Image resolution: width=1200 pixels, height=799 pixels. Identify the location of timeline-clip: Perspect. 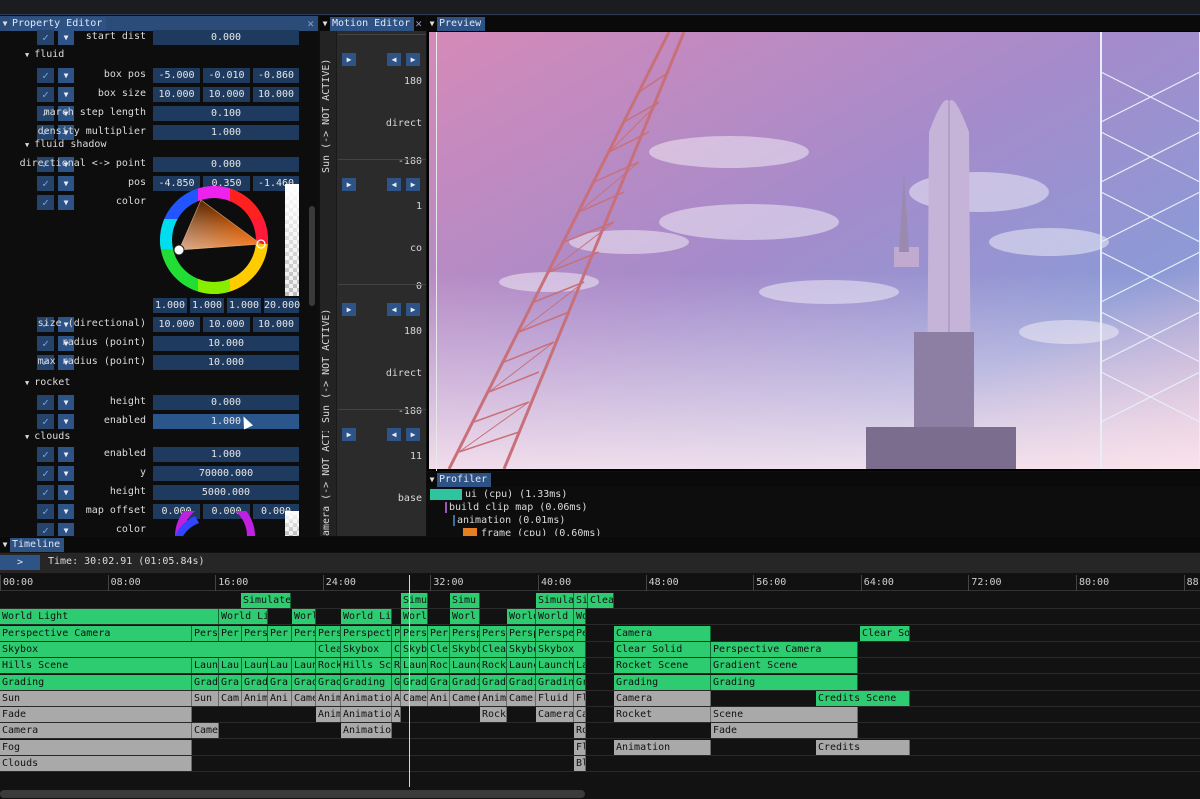
(366, 633).